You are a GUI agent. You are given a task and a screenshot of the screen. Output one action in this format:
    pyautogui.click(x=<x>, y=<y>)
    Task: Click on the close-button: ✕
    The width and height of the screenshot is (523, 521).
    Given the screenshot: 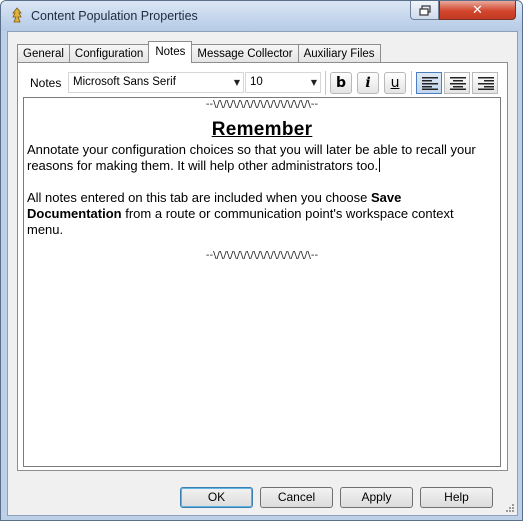 What is the action you would take?
    pyautogui.click(x=477, y=10)
    